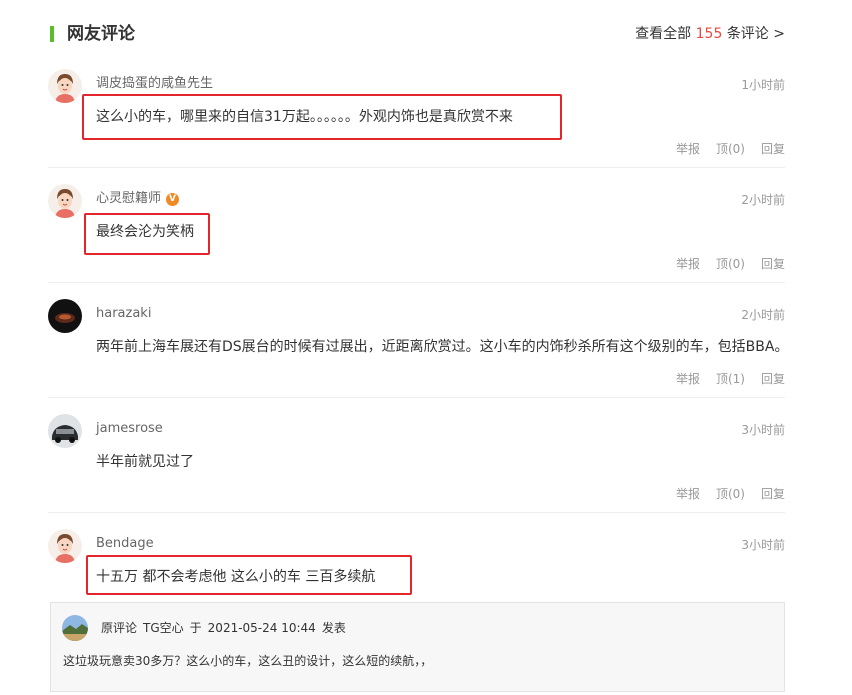 The height and width of the screenshot is (695, 852). Describe the element at coordinates (195, 628) in the screenshot. I see `quote-prefix: 于` at that location.